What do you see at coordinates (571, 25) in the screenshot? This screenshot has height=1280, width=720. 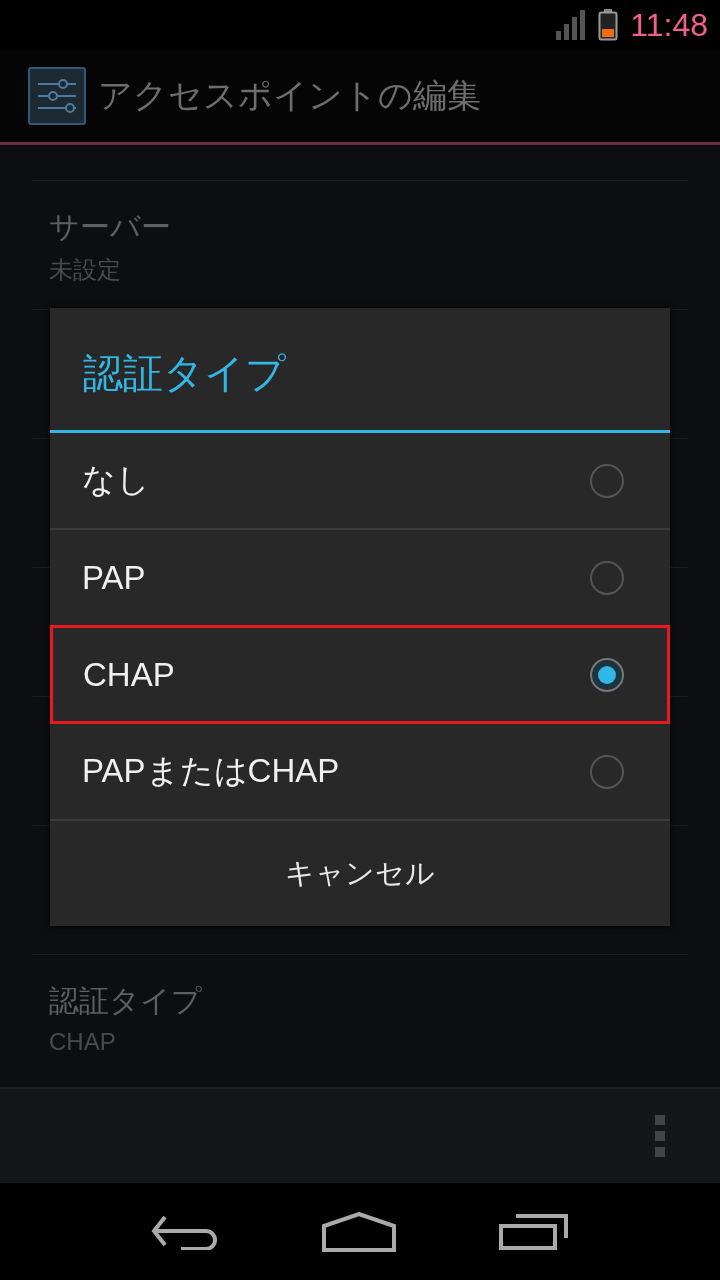 I see `signal-icon` at bounding box center [571, 25].